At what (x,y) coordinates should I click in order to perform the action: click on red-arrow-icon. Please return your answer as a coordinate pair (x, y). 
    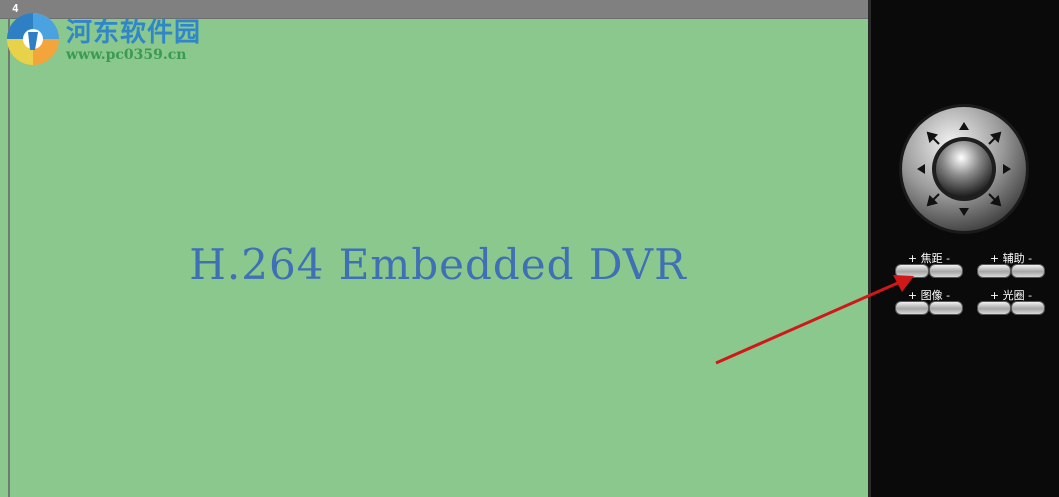
    Looking at the image, I should click on (814, 320).